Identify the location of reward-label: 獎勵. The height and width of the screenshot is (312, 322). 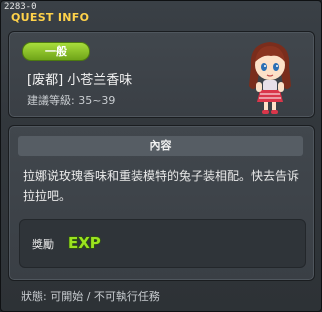
(43, 244).